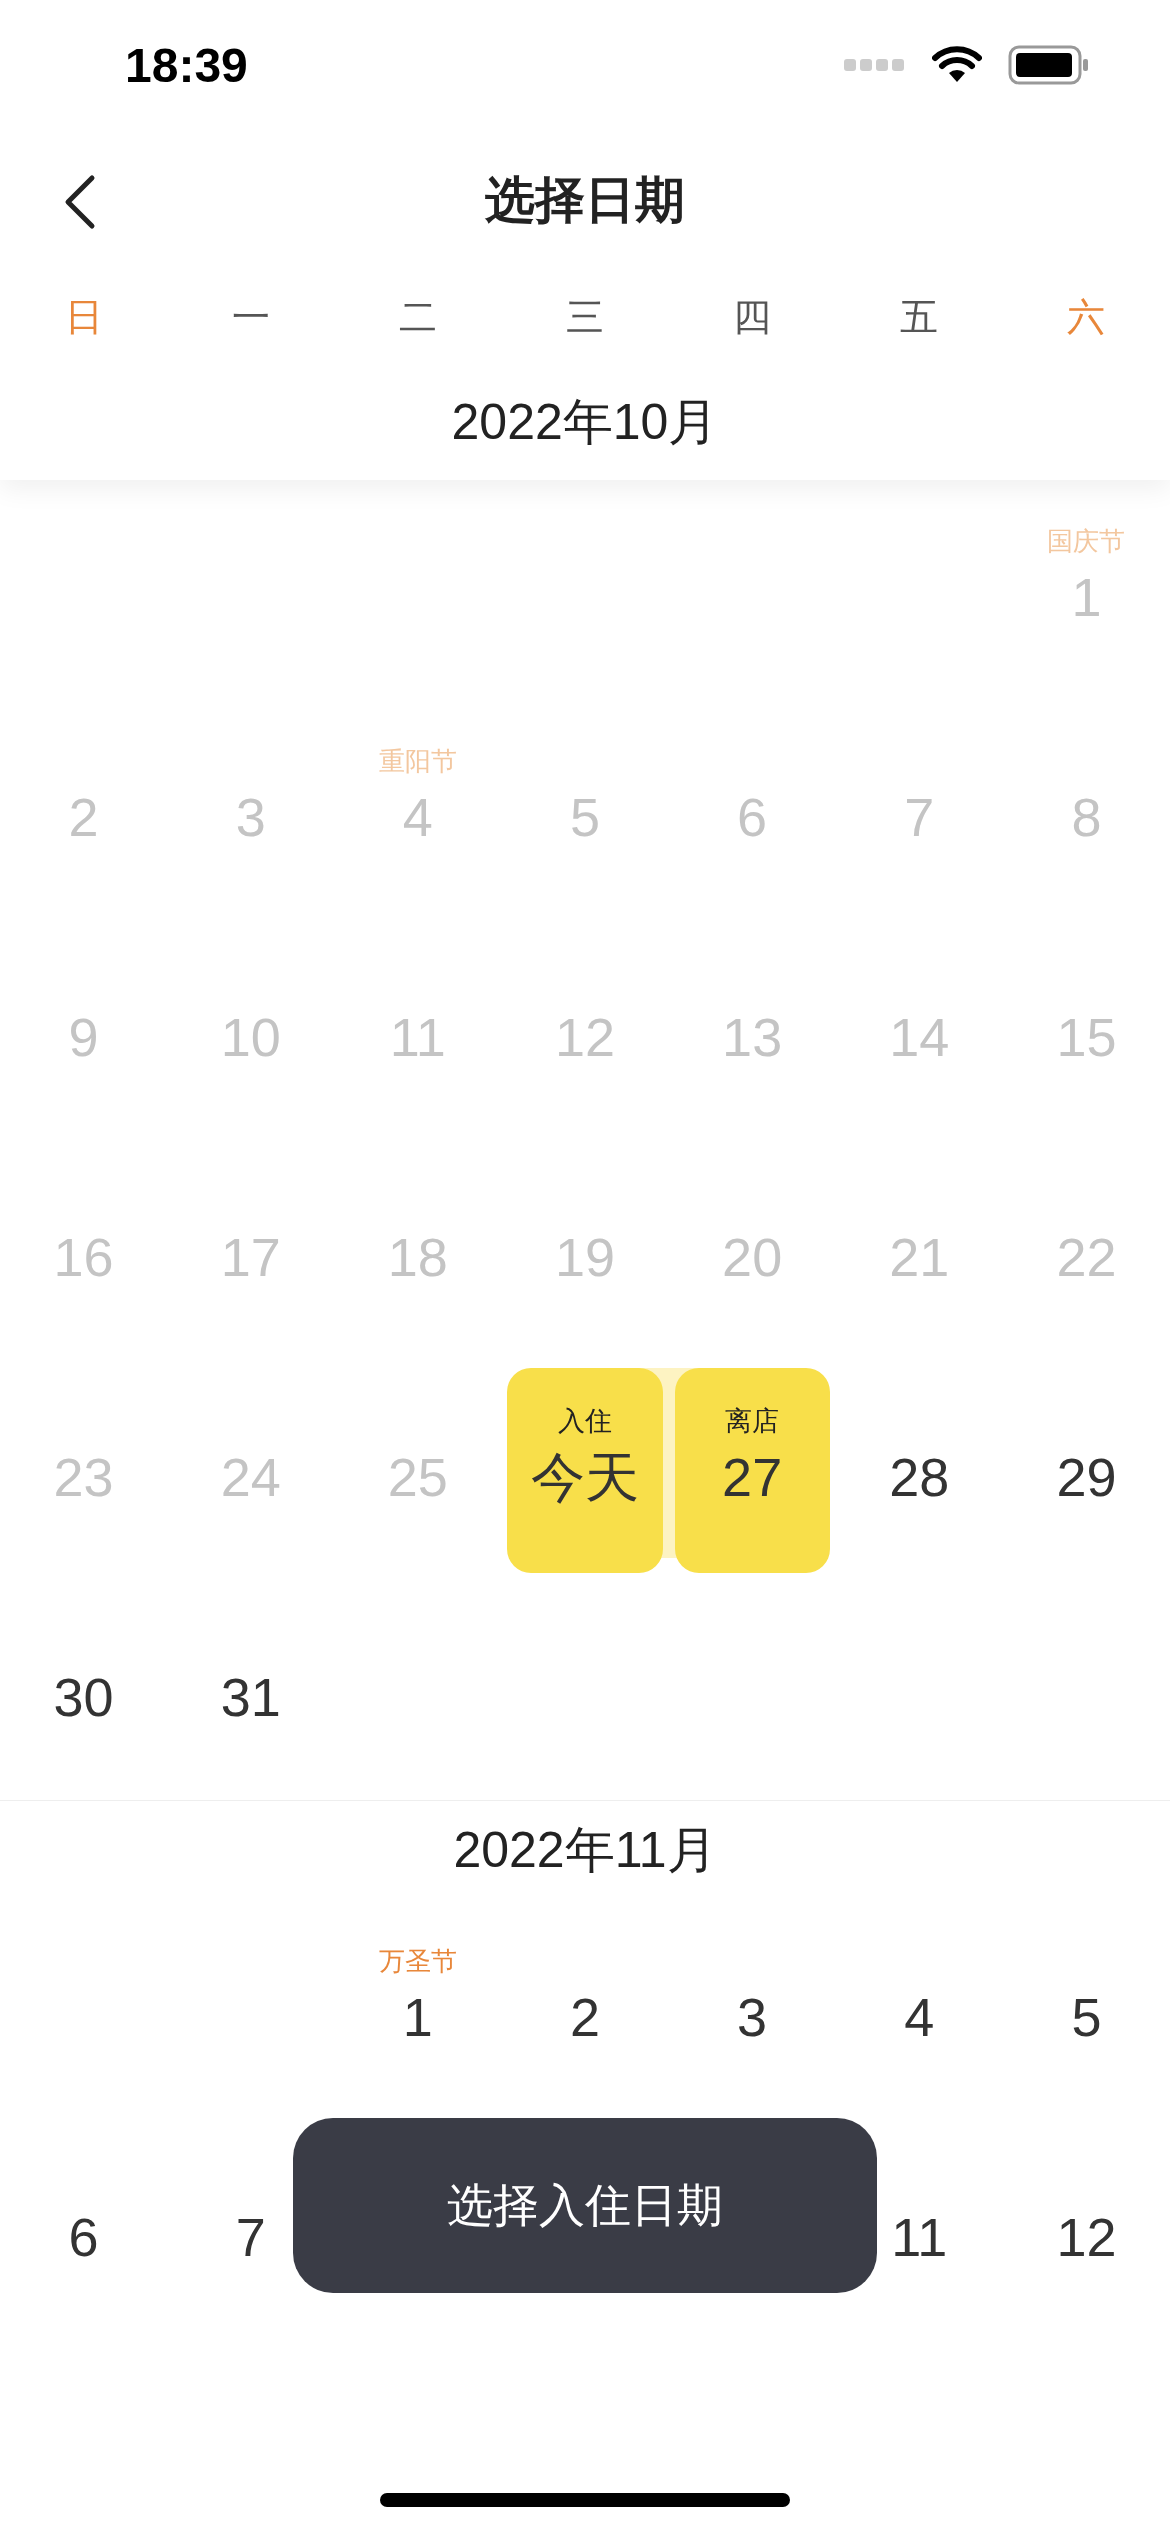  I want to click on weekday-label: 五, so click(919, 317).